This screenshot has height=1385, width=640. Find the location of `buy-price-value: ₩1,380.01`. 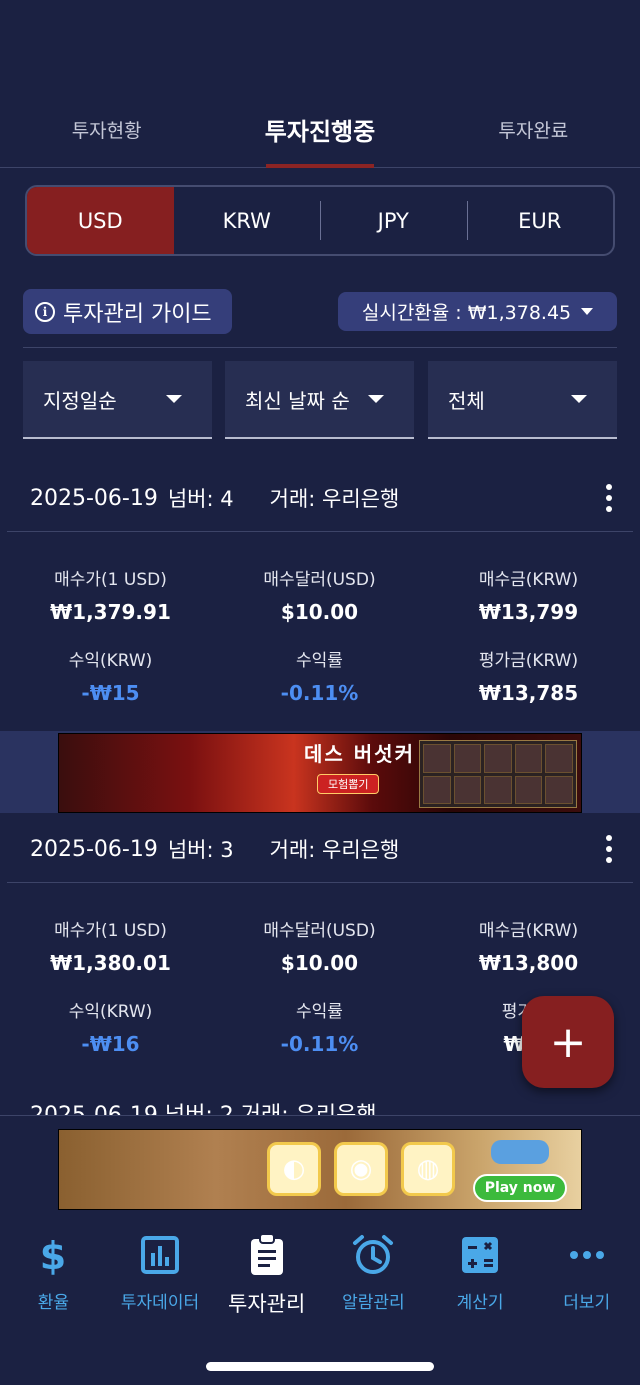

buy-price-value: ₩1,380.01 is located at coordinates (110, 963).